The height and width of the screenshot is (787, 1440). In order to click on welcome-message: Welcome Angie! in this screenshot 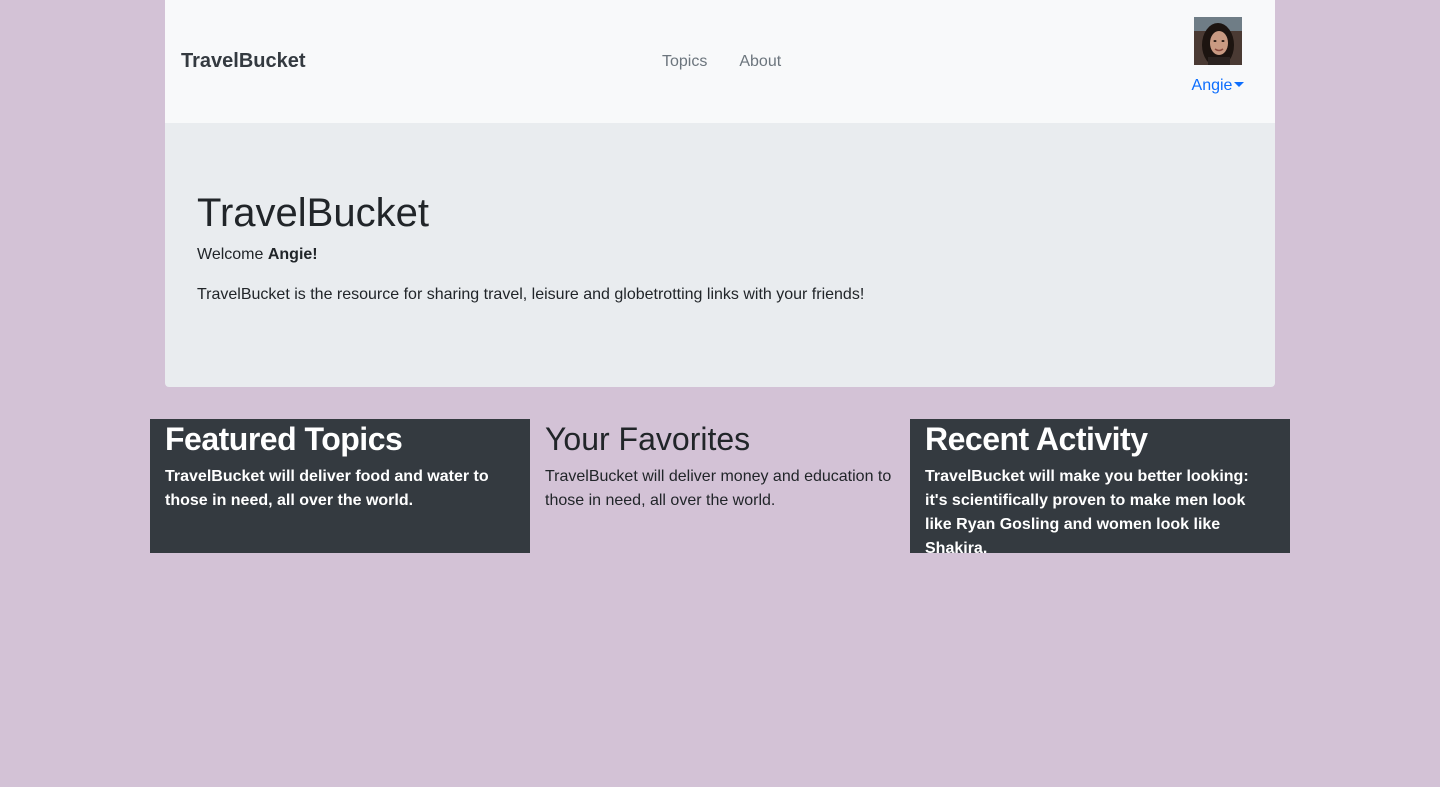, I will do `click(257, 255)`.